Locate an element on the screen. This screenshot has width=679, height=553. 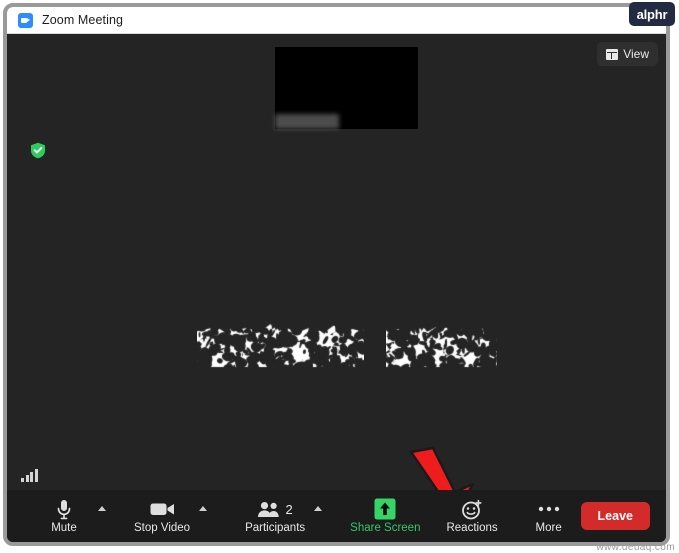
mute-button: Mute is located at coordinates (64, 516).